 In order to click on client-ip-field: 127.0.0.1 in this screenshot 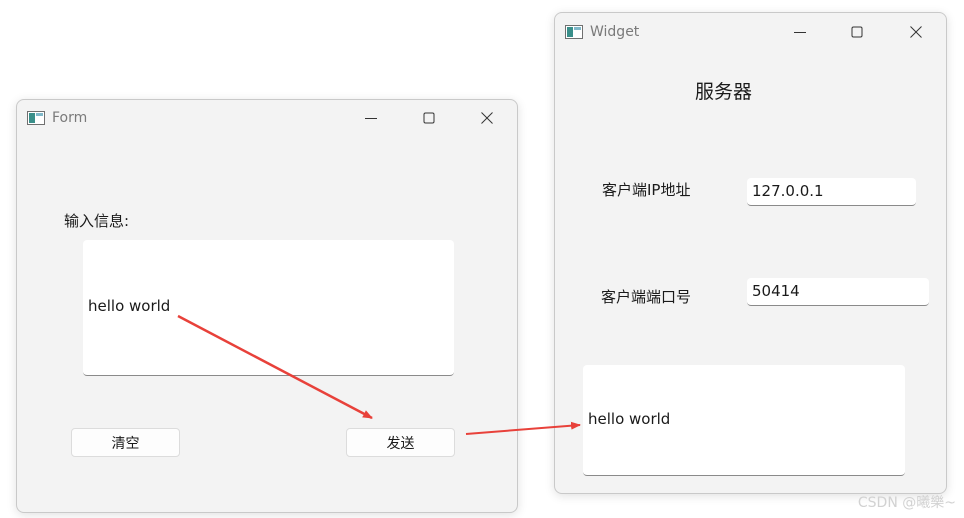, I will do `click(831, 192)`.